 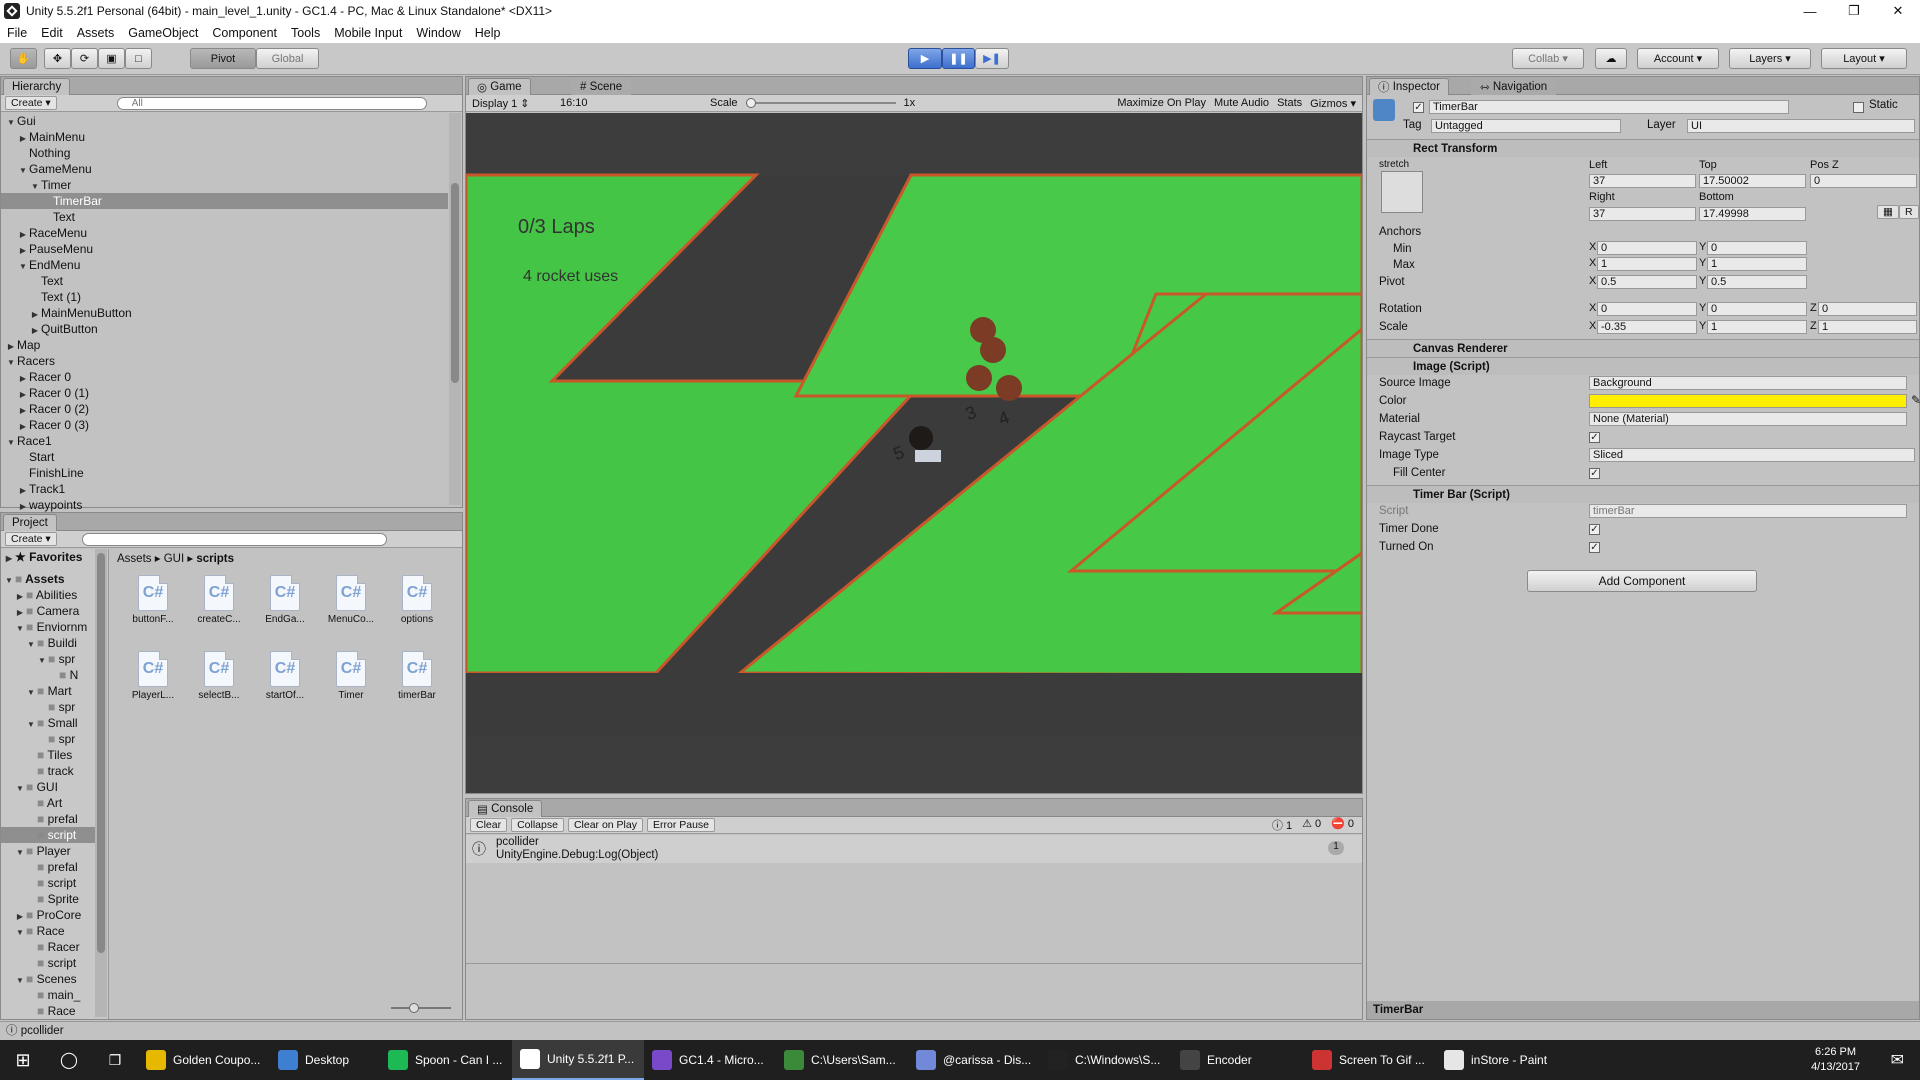 What do you see at coordinates (48, 627) in the screenshot?
I see `project-folder-item: ▼ ■ Enviornm` at bounding box center [48, 627].